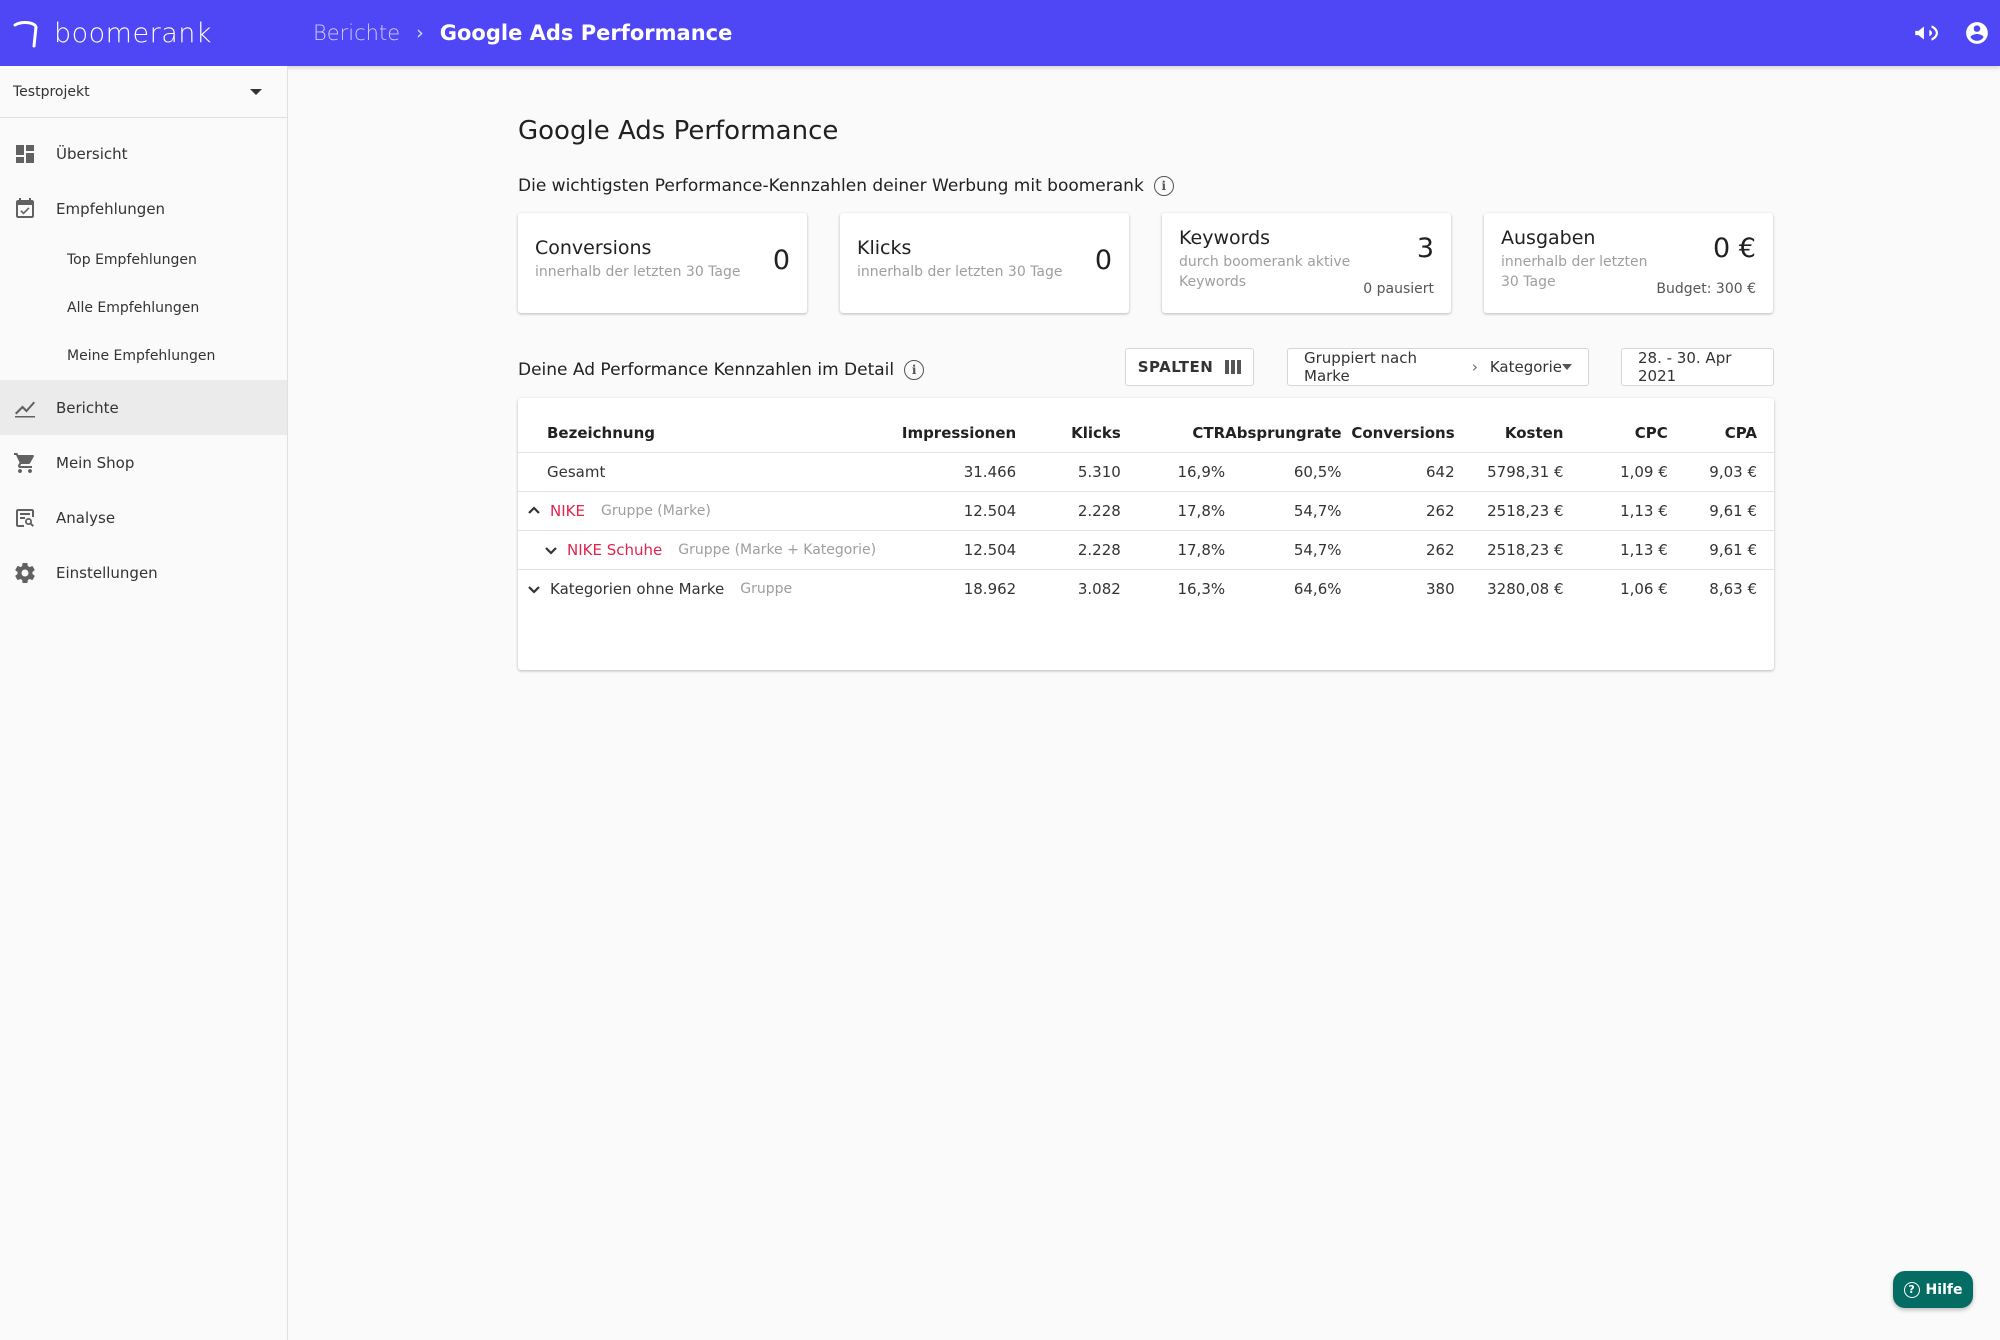 The height and width of the screenshot is (1340, 2000). What do you see at coordinates (1173, 588) in the screenshot?
I see `table-cell: 16,3%` at bounding box center [1173, 588].